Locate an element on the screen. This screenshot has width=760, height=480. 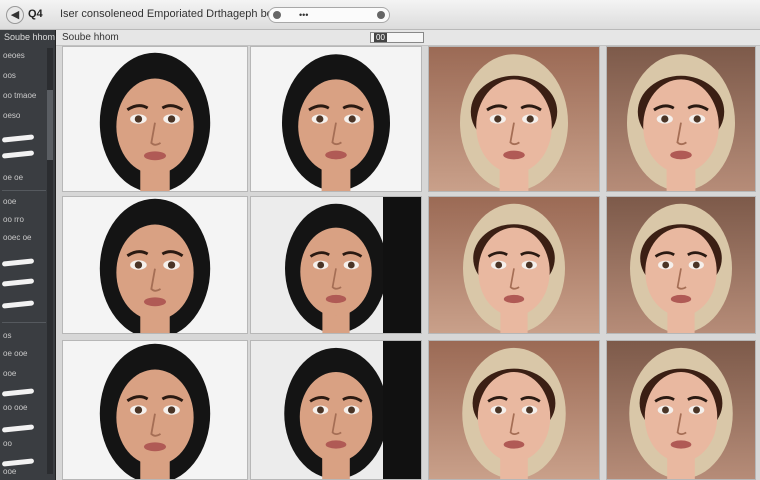
sidebar-item: oo tmaoe is located at coordinates (24, 96).